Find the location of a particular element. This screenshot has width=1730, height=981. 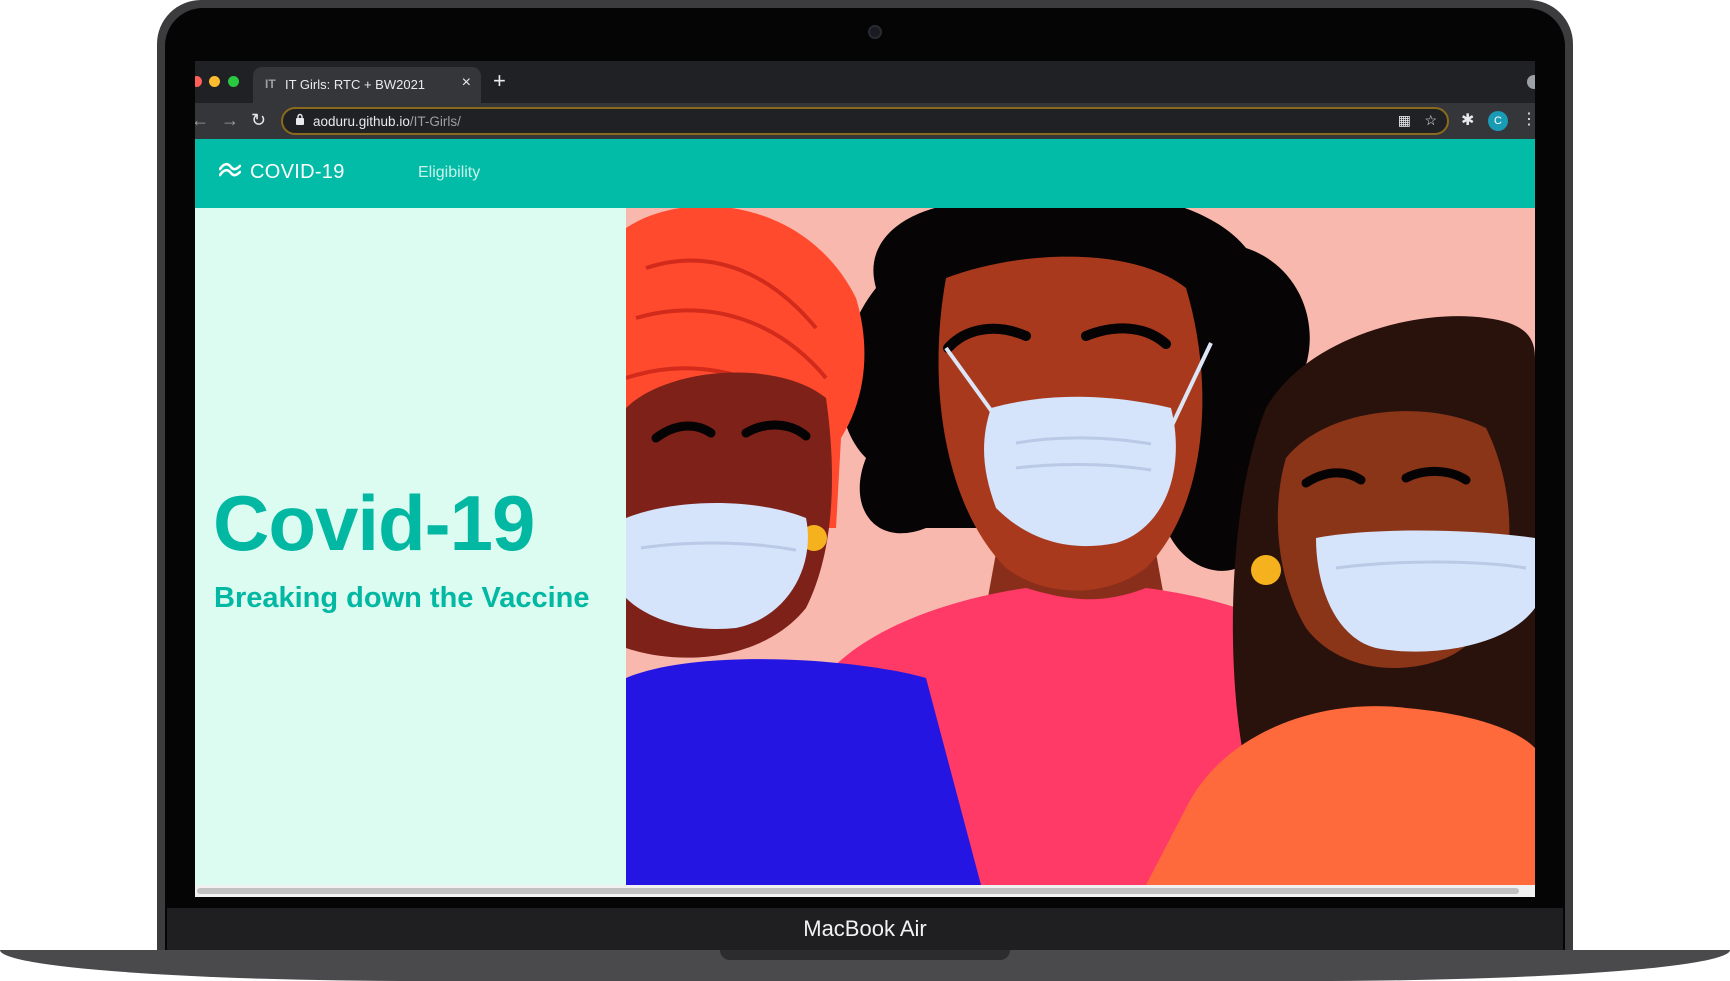

laptop-chin: MacBook Air is located at coordinates (865, 929).